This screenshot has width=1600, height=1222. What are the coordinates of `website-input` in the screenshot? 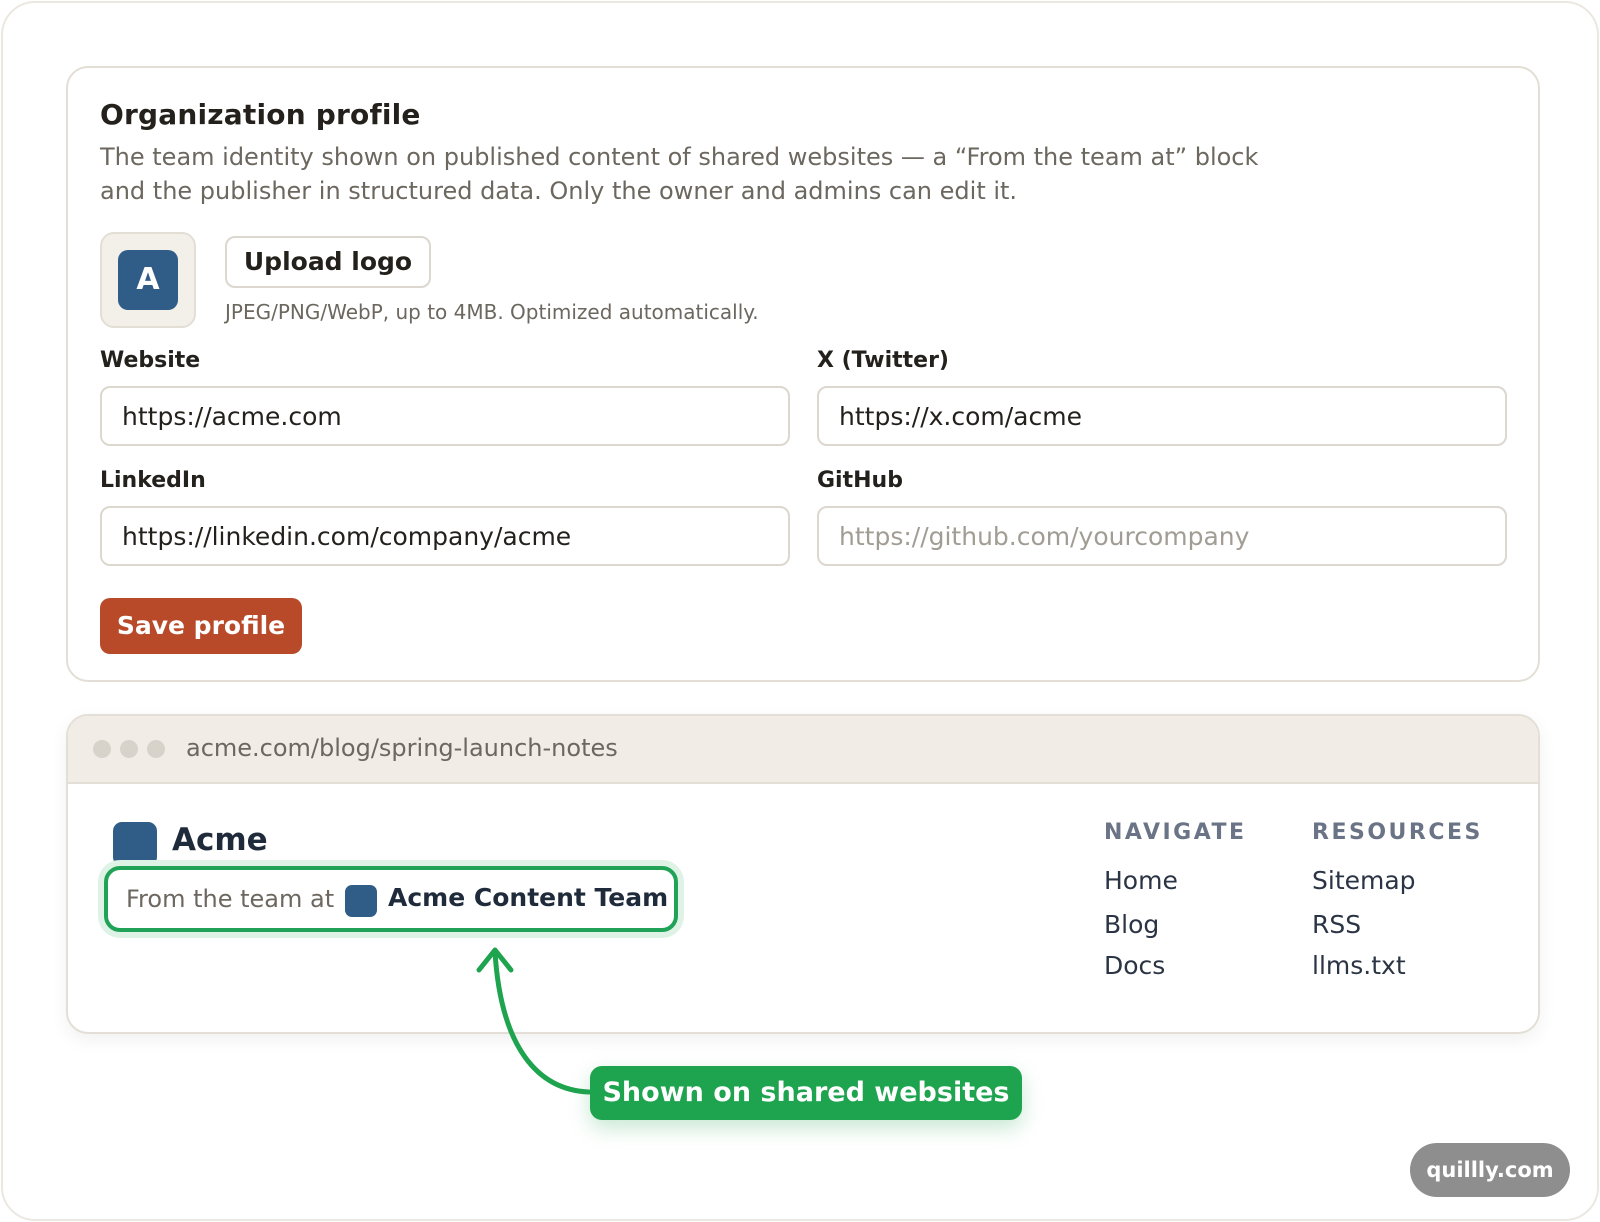 It's located at (445, 416).